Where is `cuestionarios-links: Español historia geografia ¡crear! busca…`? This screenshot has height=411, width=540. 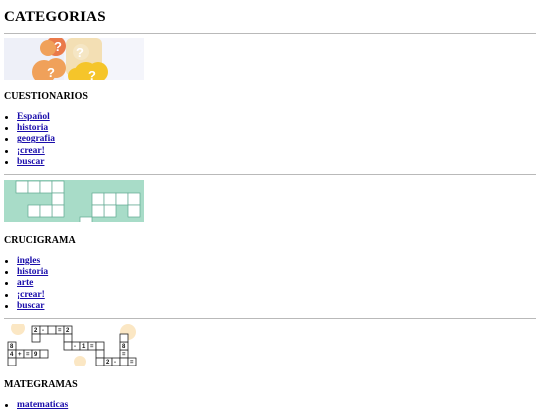 cuestionarios-links: Español historia geografia ¡crear! busca… is located at coordinates (29, 140).